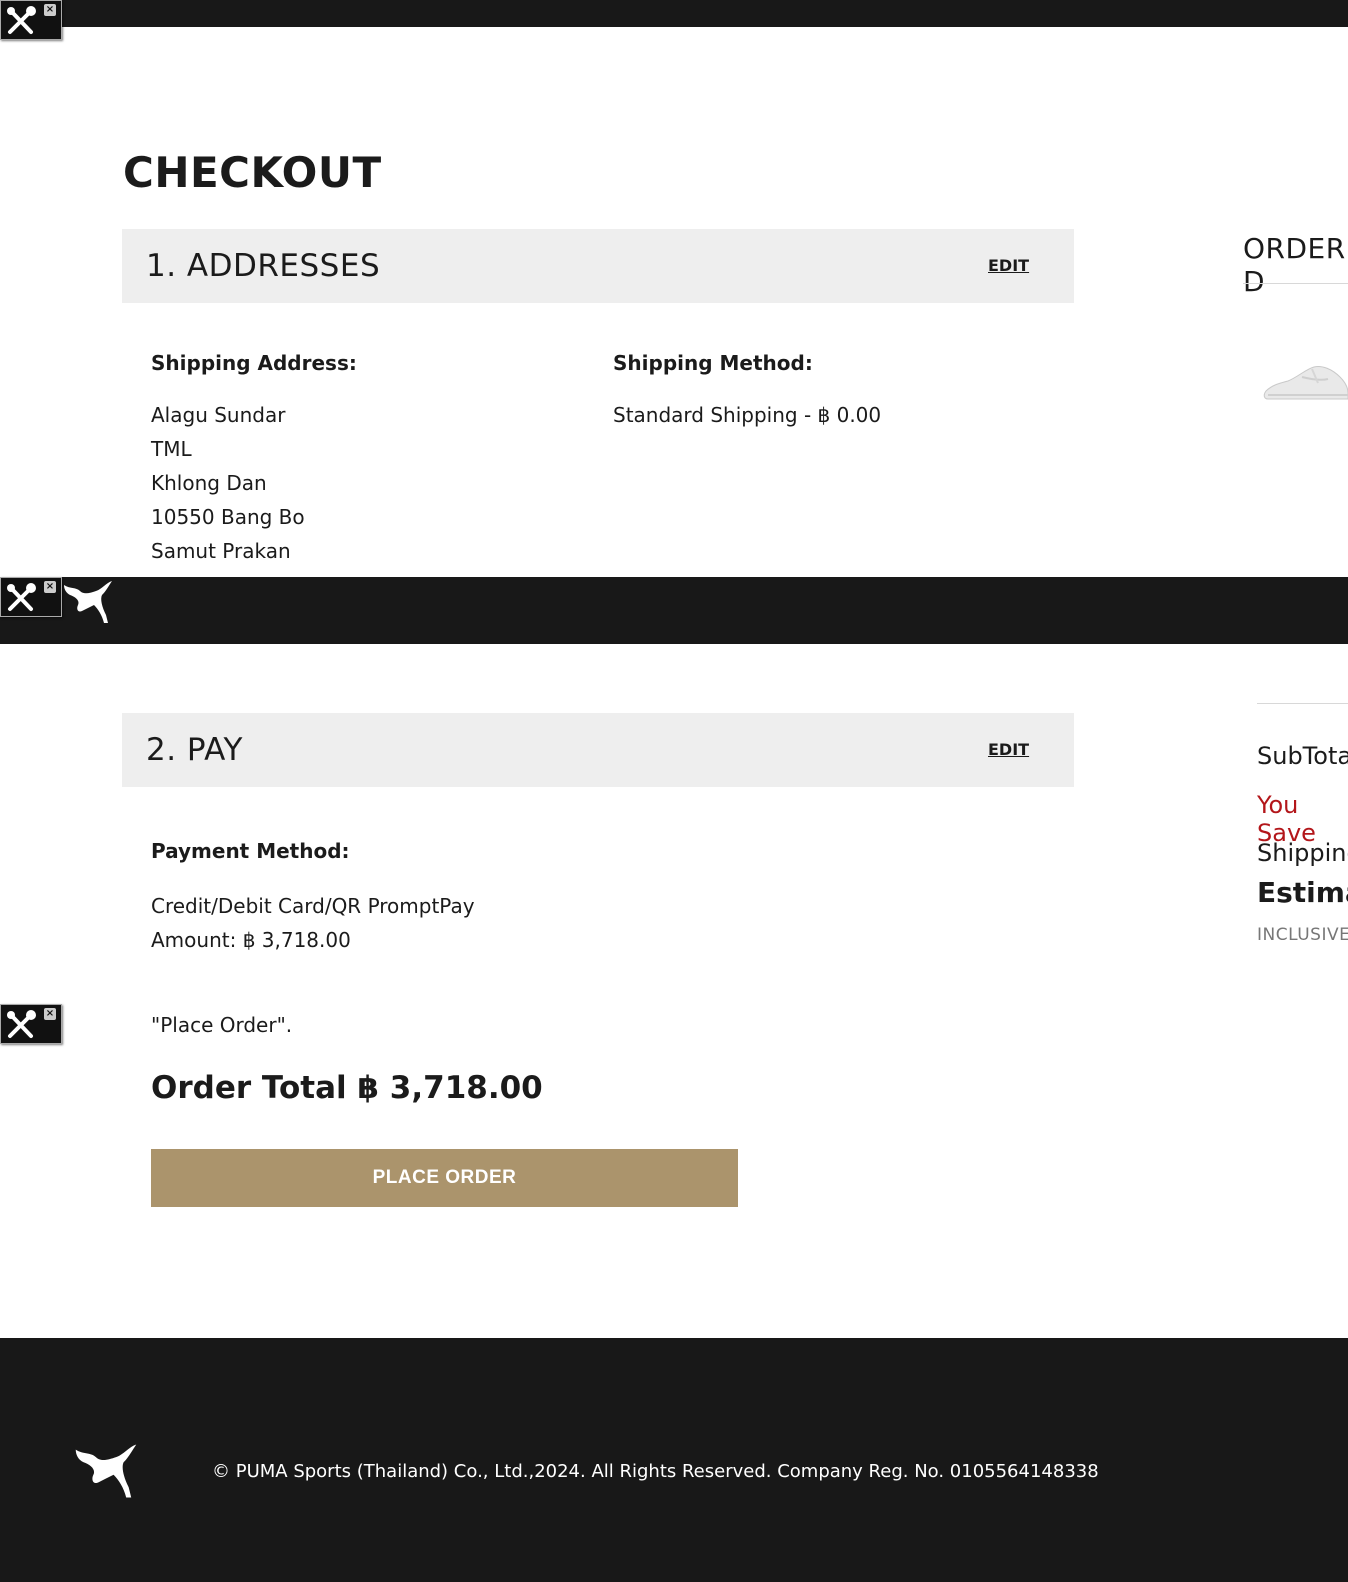 This screenshot has width=1348, height=1582. Describe the element at coordinates (674, 610) in the screenshot. I see `sticky-header-bar` at that location.